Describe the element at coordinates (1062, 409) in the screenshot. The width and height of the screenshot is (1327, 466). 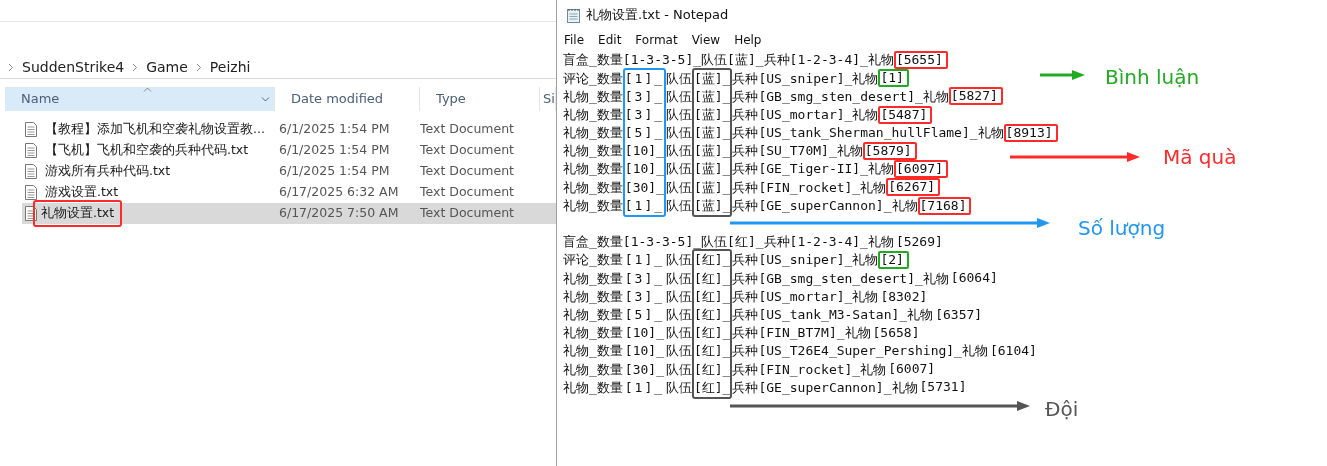
I see `annotation-label: Đội` at that location.